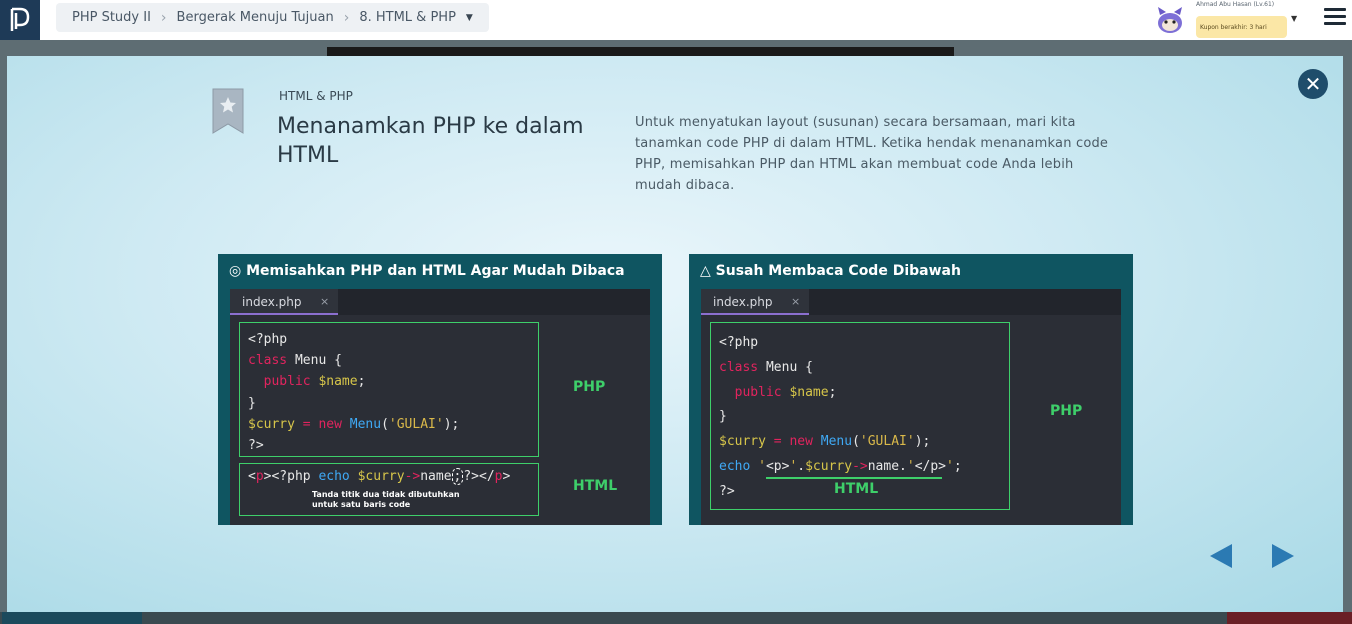  What do you see at coordinates (1289, 618) in the screenshot?
I see `background-footer-right` at bounding box center [1289, 618].